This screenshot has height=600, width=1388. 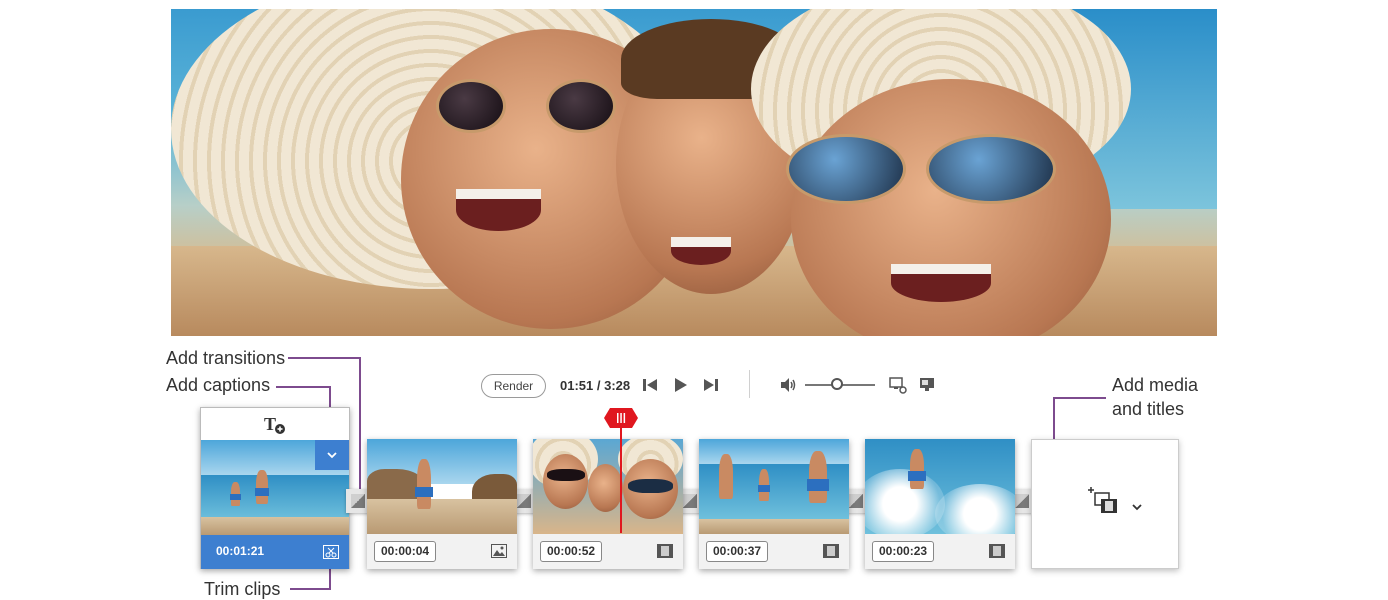 What do you see at coordinates (621, 476) in the screenshot?
I see `playhead-line` at bounding box center [621, 476].